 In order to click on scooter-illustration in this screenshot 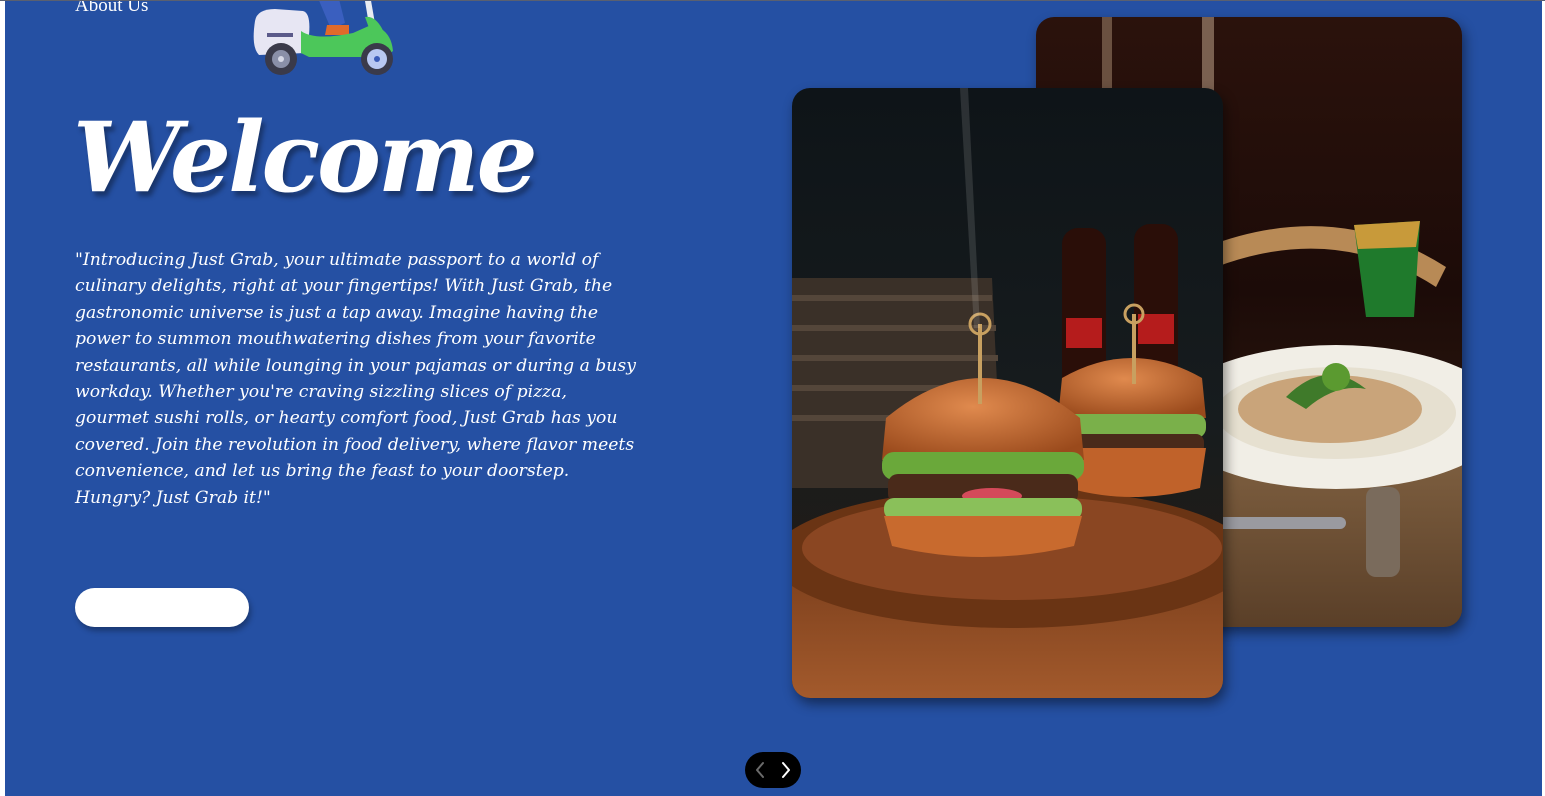, I will do `click(323, 38)`.